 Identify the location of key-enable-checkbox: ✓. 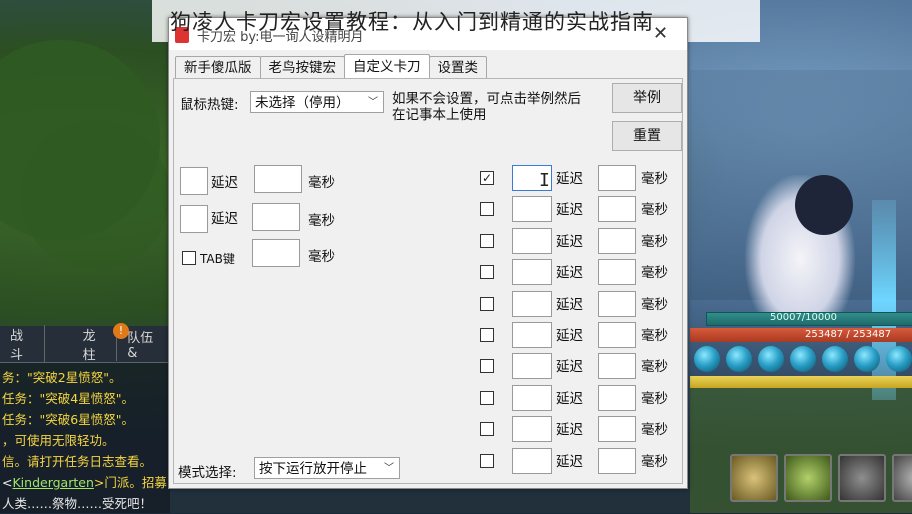
(487, 178).